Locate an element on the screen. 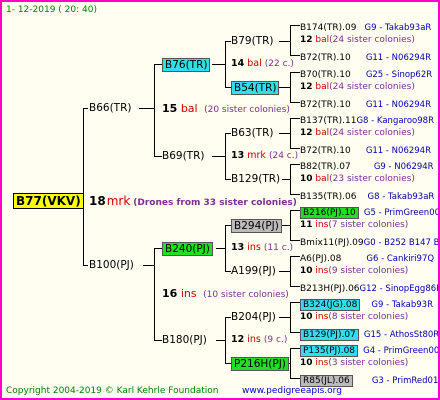 This screenshot has height=400, width=440. origin: G9 - Takab93R is located at coordinates (402, 305).